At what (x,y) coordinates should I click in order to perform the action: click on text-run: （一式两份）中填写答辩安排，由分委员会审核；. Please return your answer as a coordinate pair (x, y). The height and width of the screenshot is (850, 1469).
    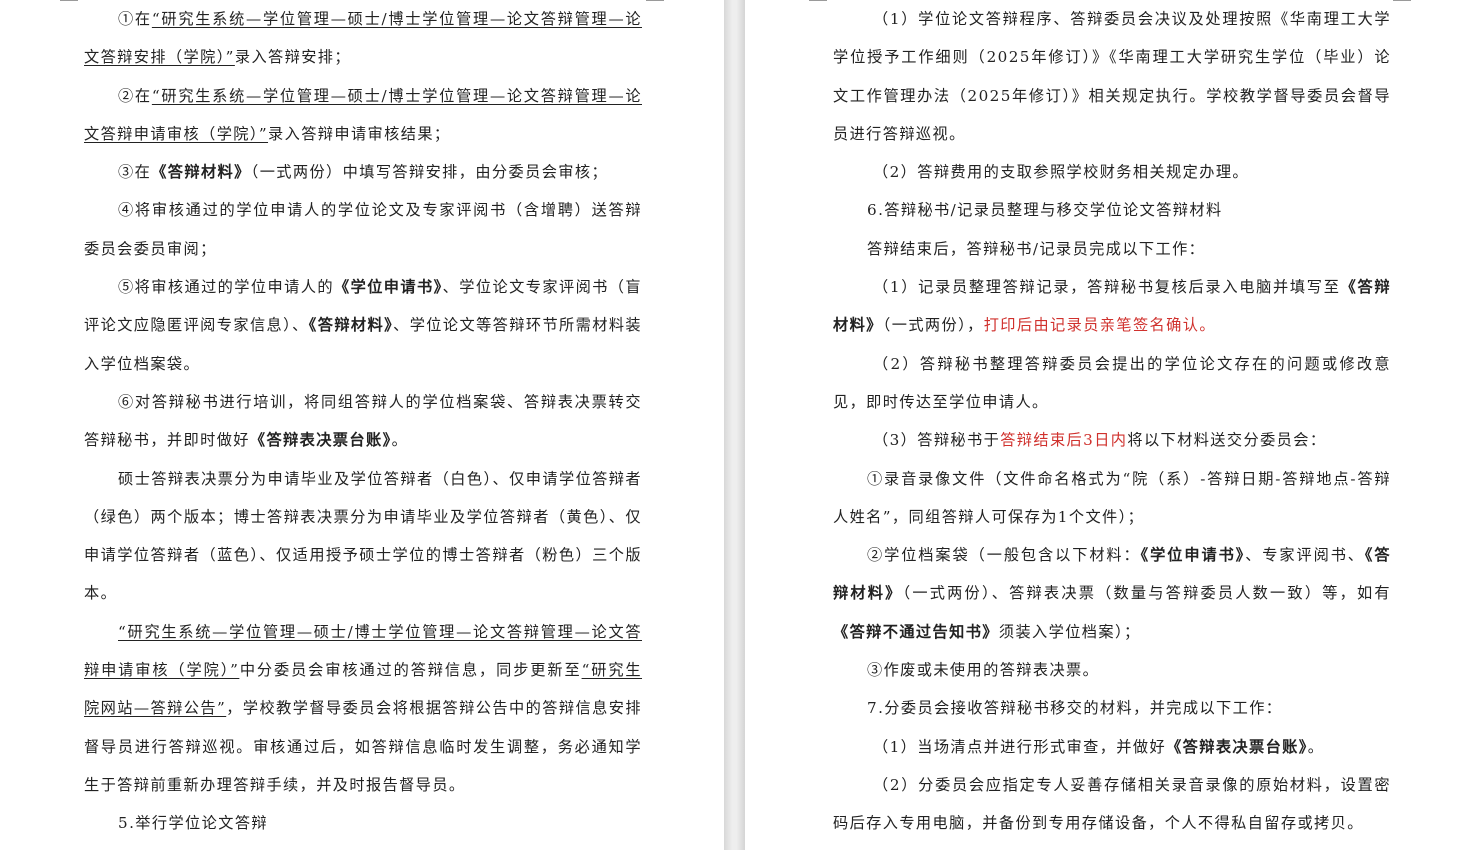
    Looking at the image, I should click on (429, 172).